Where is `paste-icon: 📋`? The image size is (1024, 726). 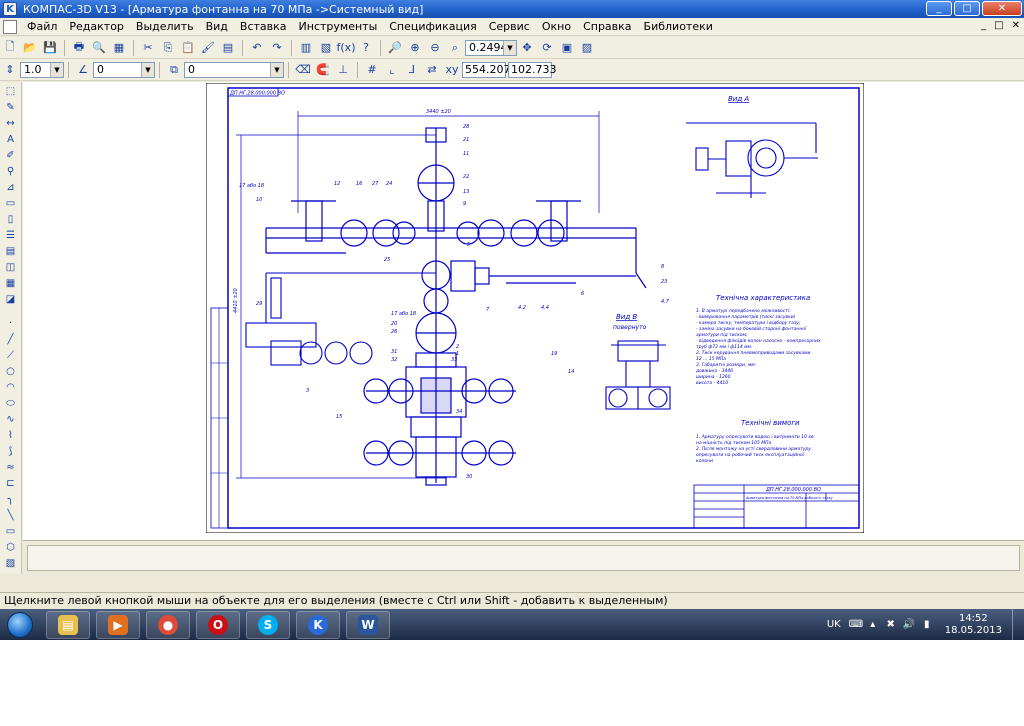
paste-icon: 📋 is located at coordinates (188, 48).